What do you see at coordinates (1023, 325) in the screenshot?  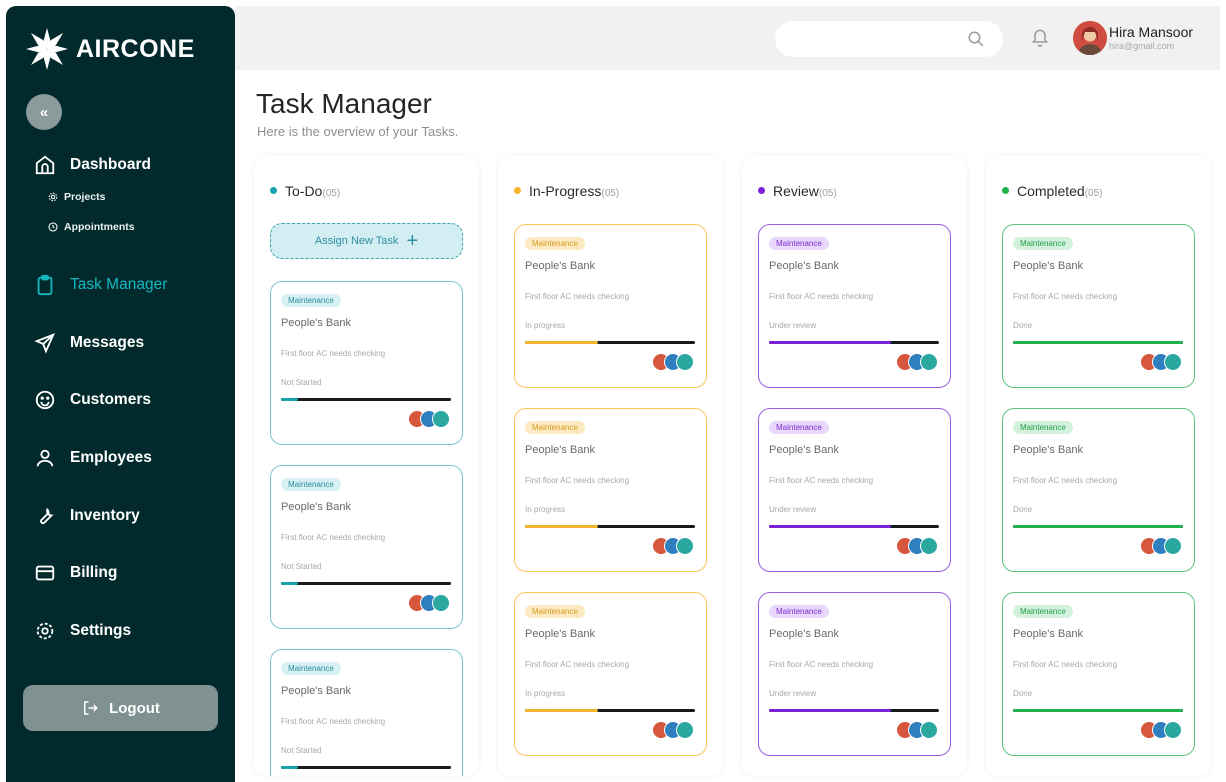 I see `card-status: Done` at bounding box center [1023, 325].